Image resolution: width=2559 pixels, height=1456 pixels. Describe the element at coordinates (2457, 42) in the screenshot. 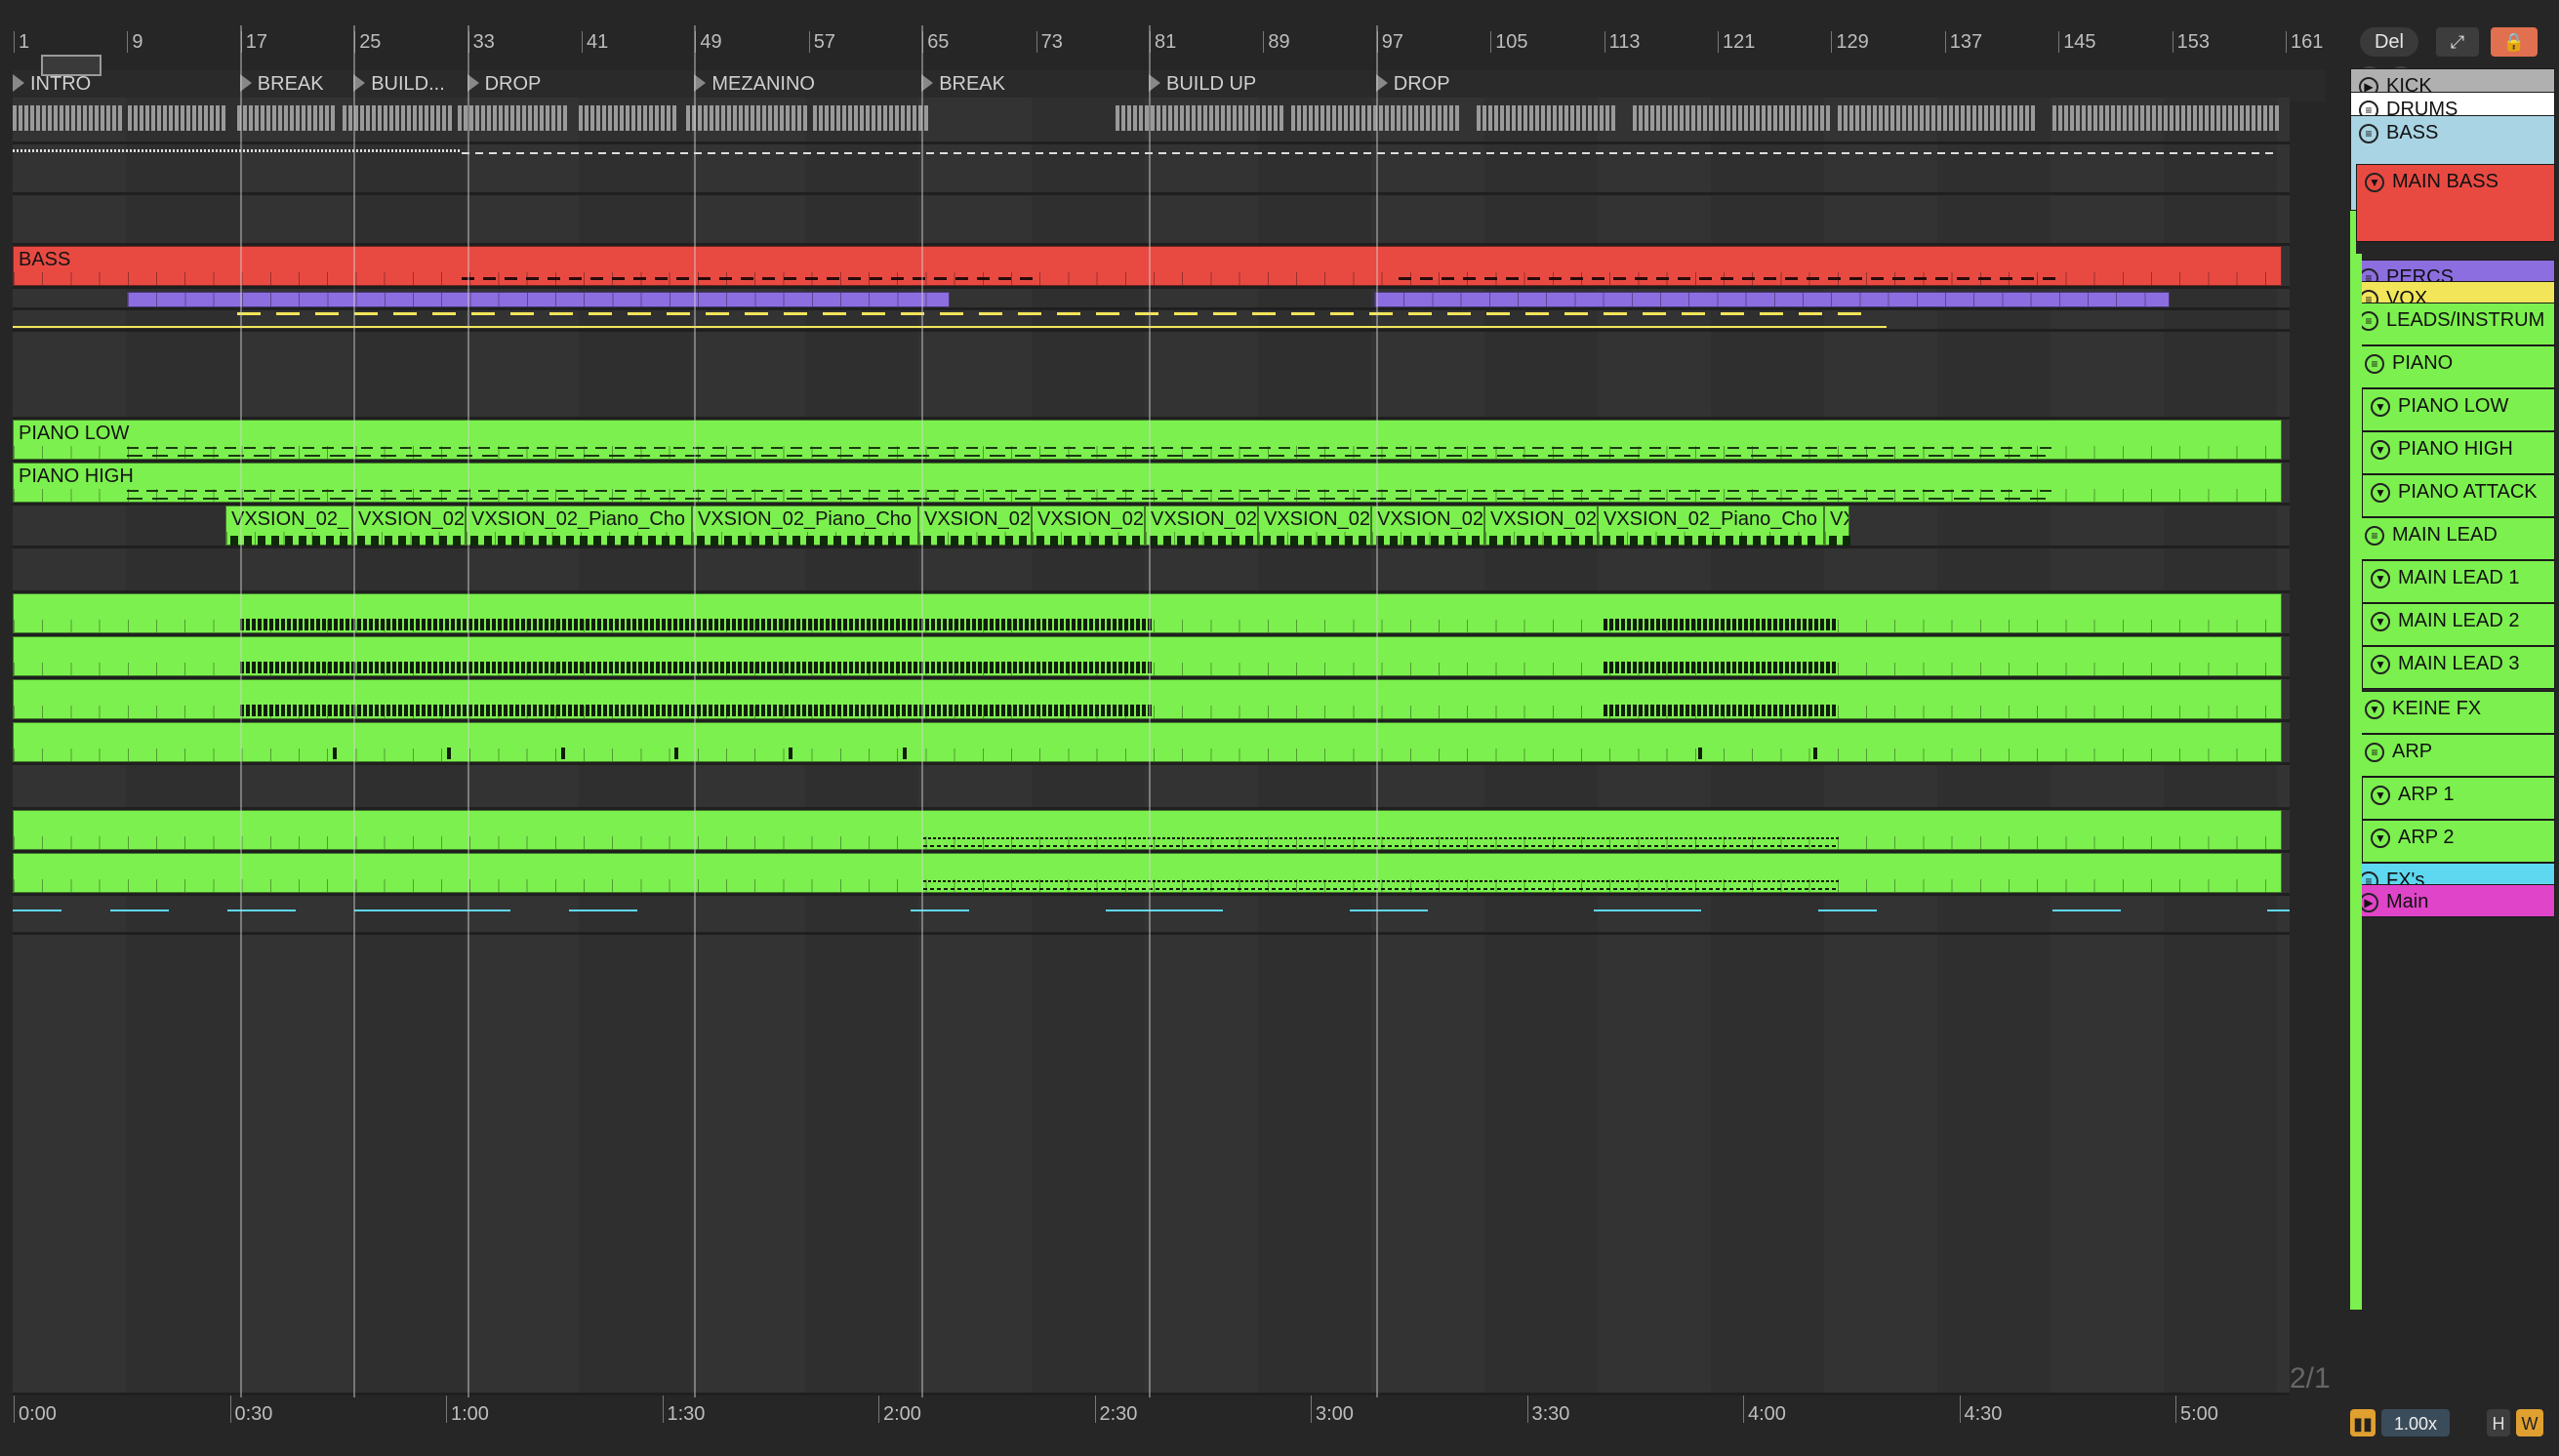

I see `expand-button: ⤢` at that location.